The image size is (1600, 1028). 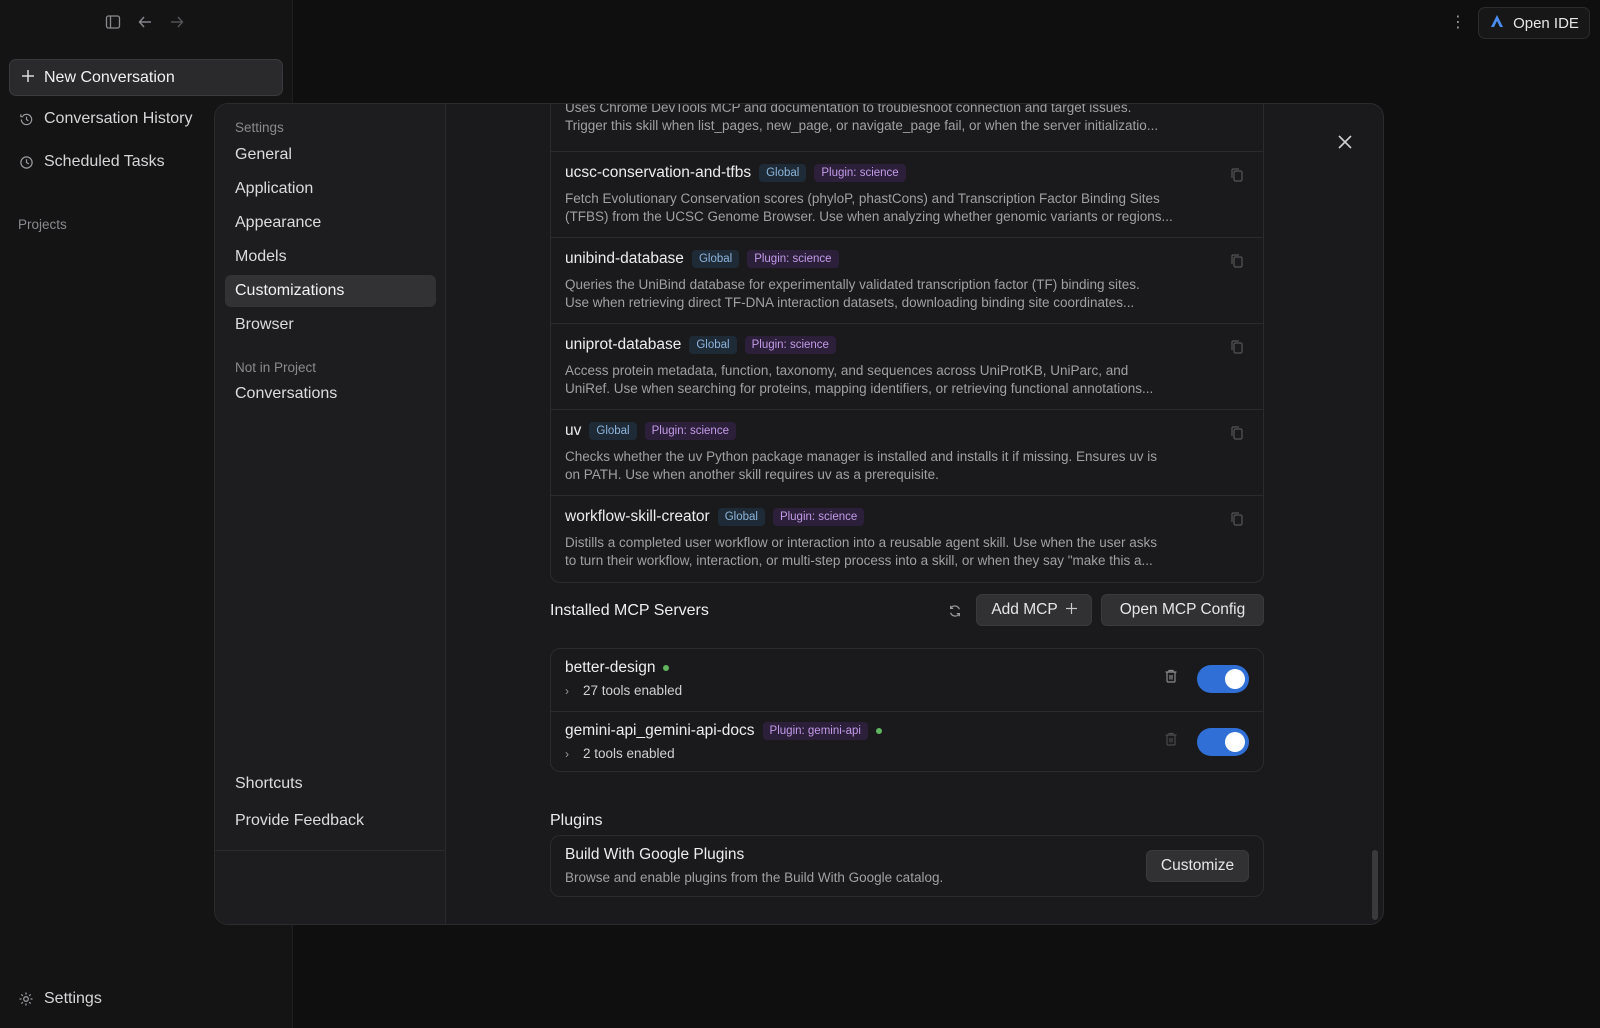 What do you see at coordinates (907, 690) in the screenshot?
I see `tools-expander: › 27 tools enabled` at bounding box center [907, 690].